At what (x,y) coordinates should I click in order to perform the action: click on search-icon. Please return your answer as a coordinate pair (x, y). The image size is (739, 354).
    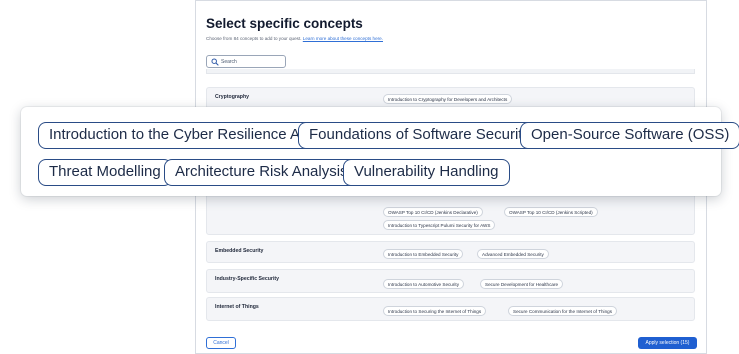
    Looking at the image, I should click on (215, 62).